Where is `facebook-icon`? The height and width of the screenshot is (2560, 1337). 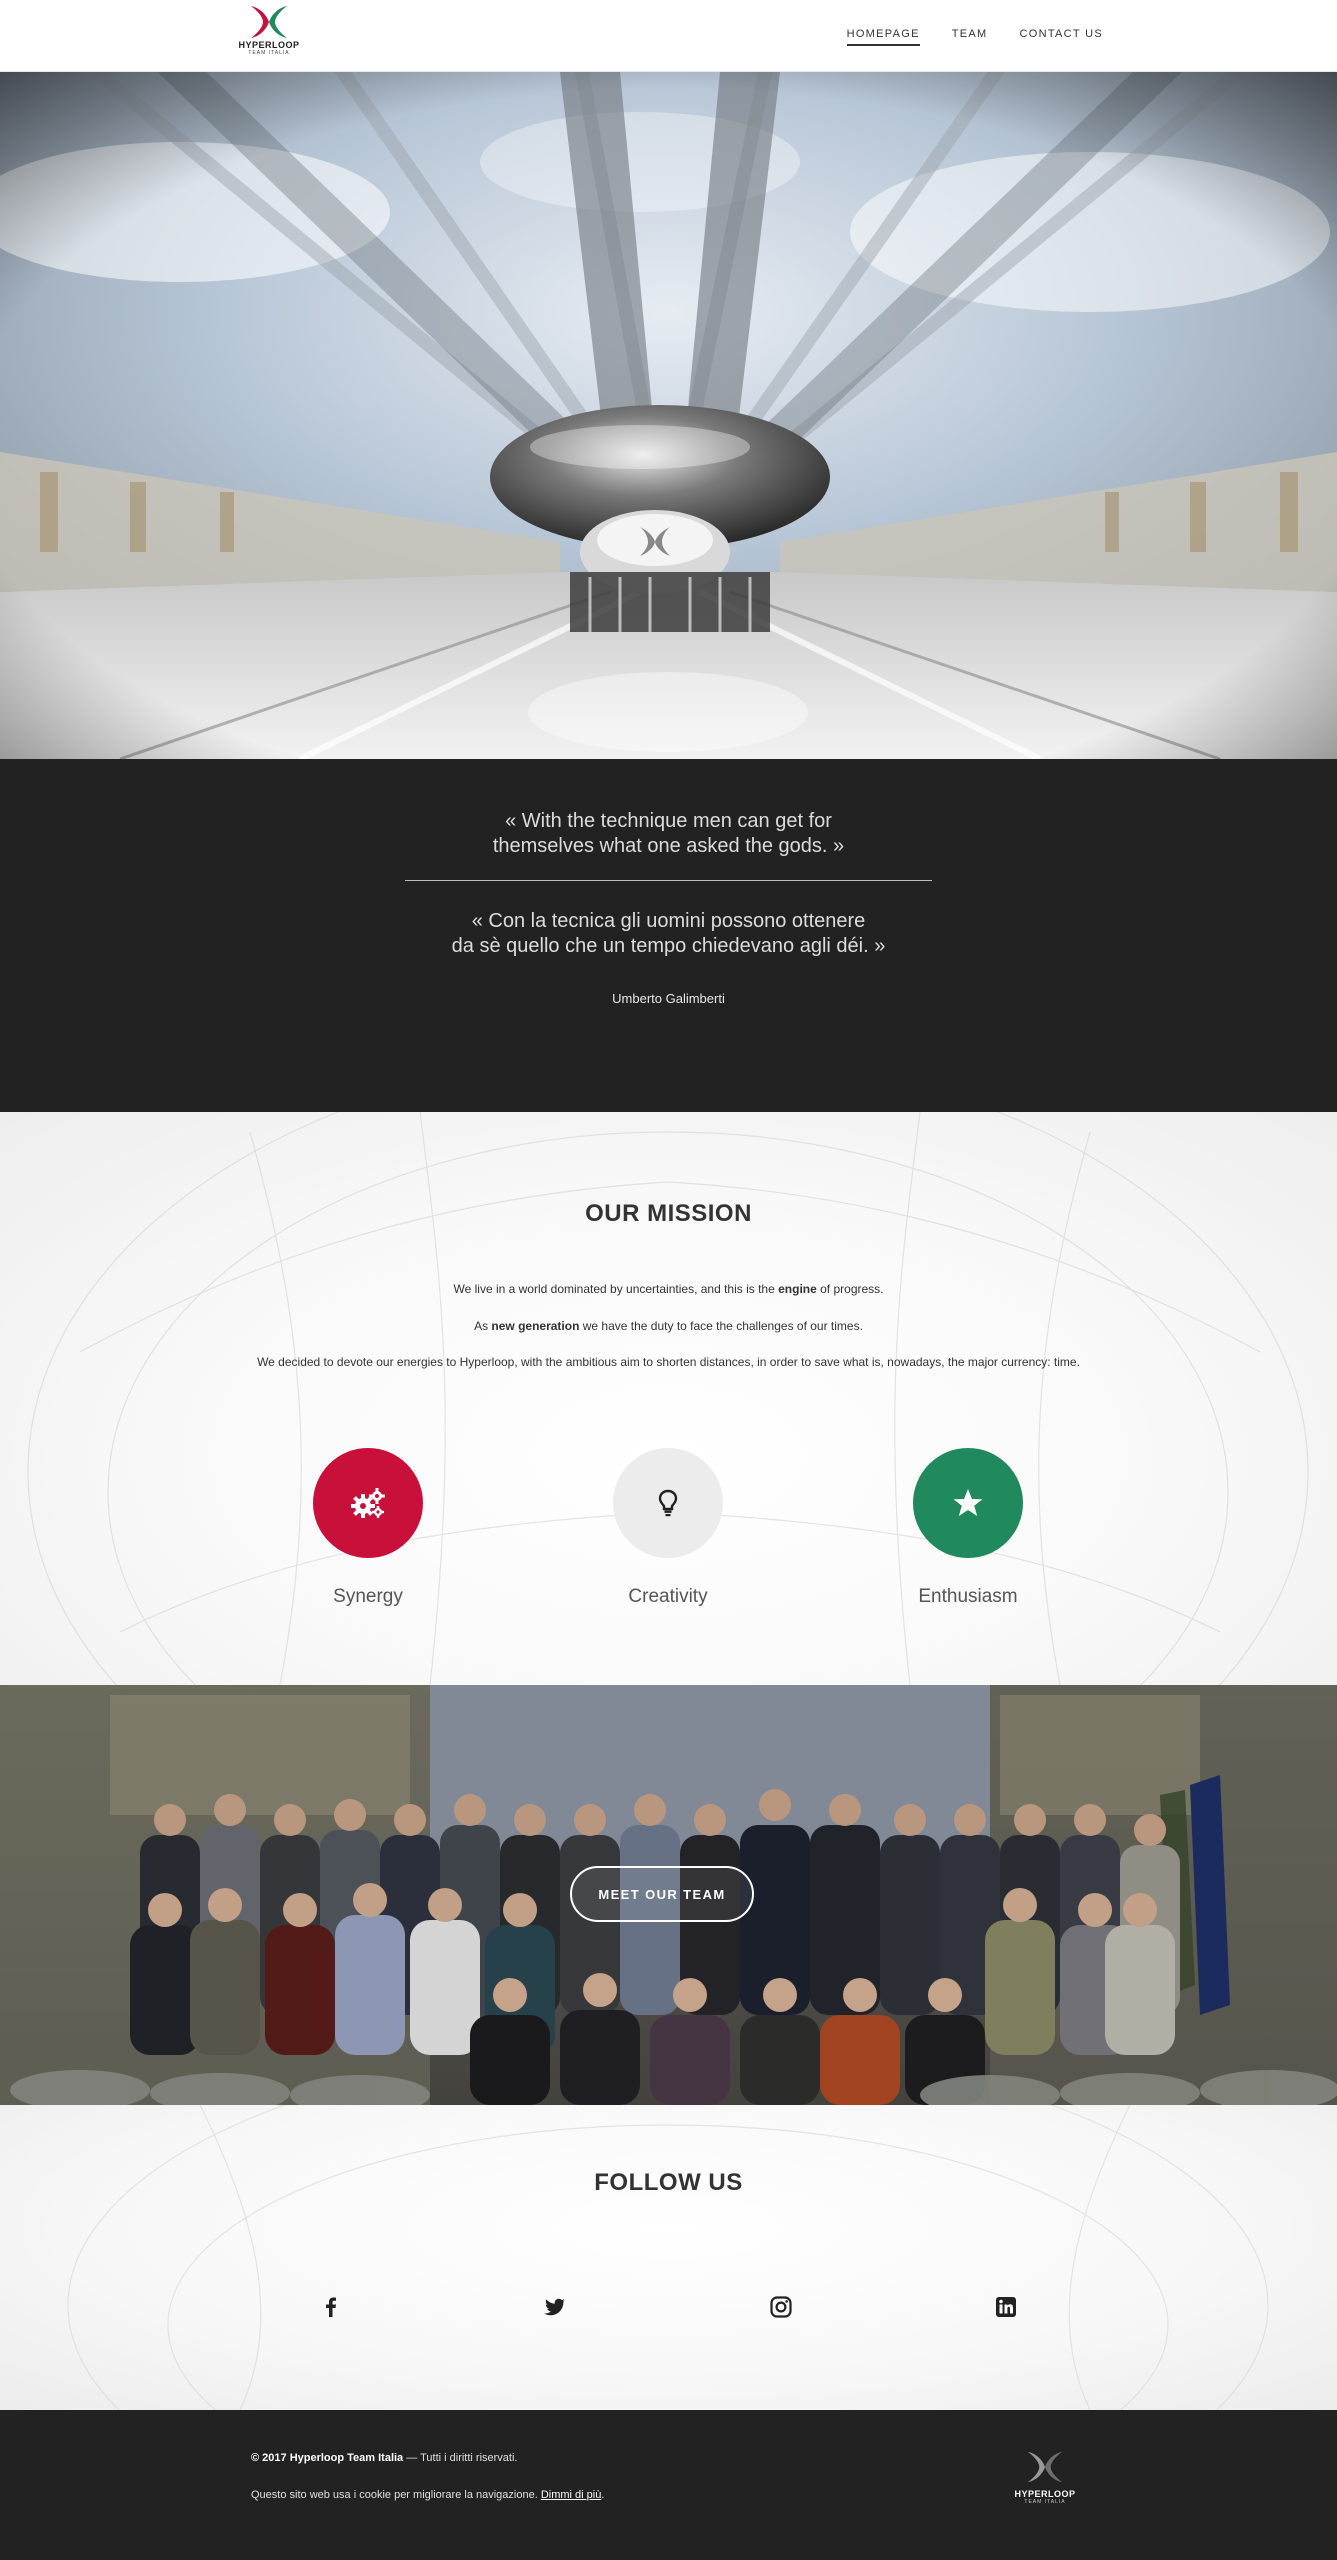
facebook-icon is located at coordinates (331, 2307).